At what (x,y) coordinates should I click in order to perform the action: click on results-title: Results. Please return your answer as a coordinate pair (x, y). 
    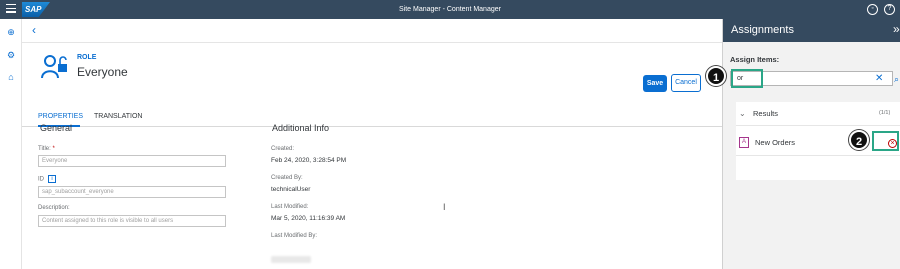
    Looking at the image, I should click on (766, 113).